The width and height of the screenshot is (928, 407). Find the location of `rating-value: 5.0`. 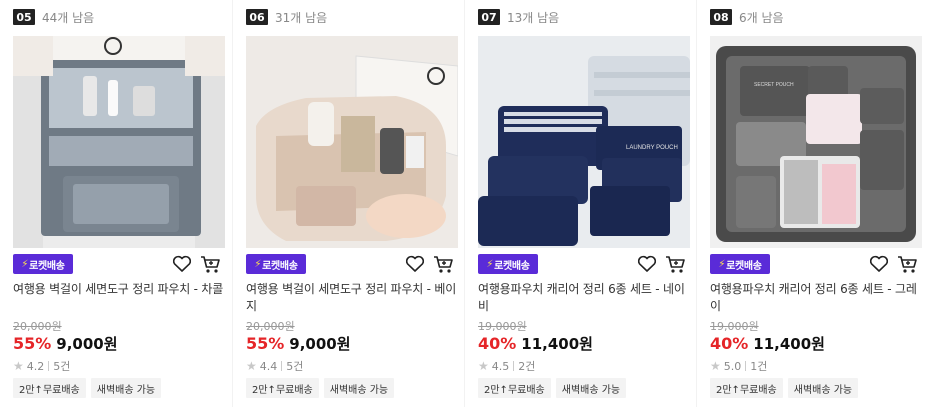

rating-value: 5.0 is located at coordinates (732, 366).